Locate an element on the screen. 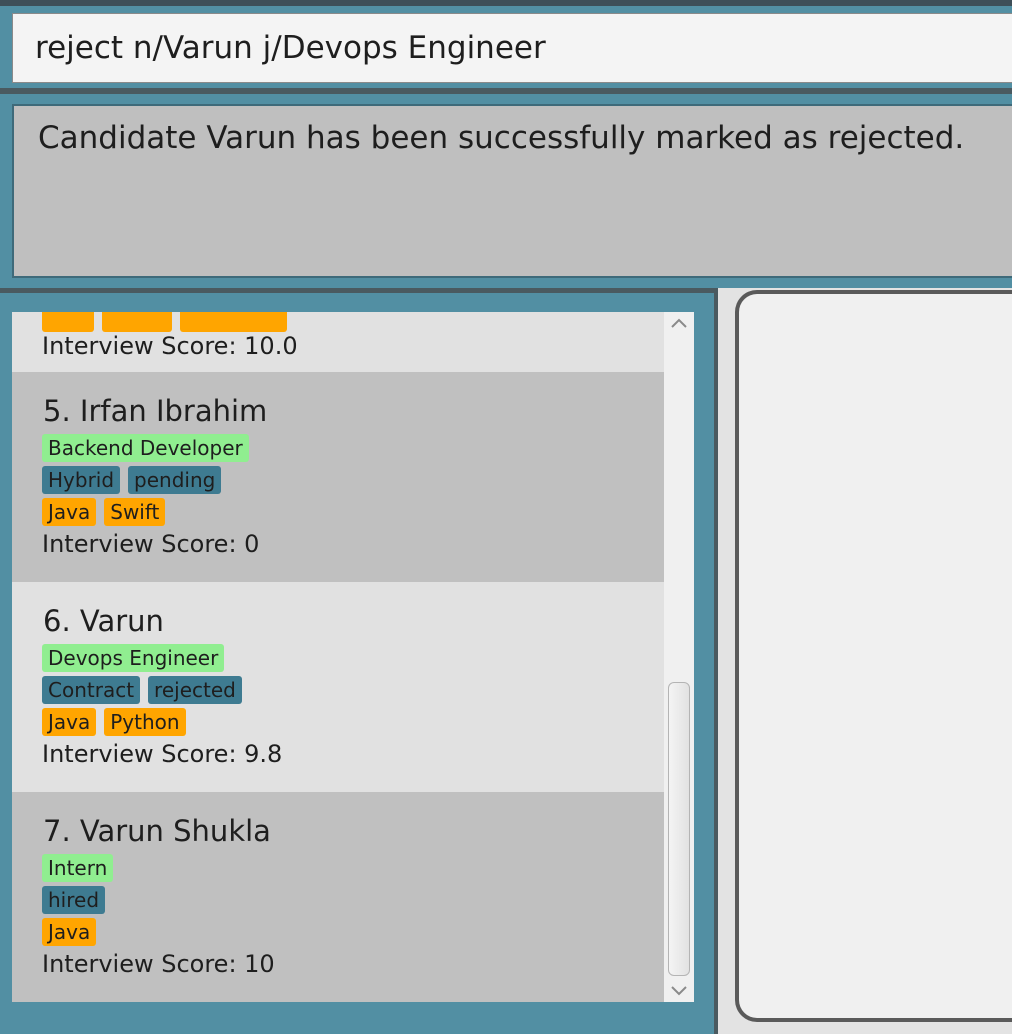  status-tag: Hybrid is located at coordinates (81, 480).